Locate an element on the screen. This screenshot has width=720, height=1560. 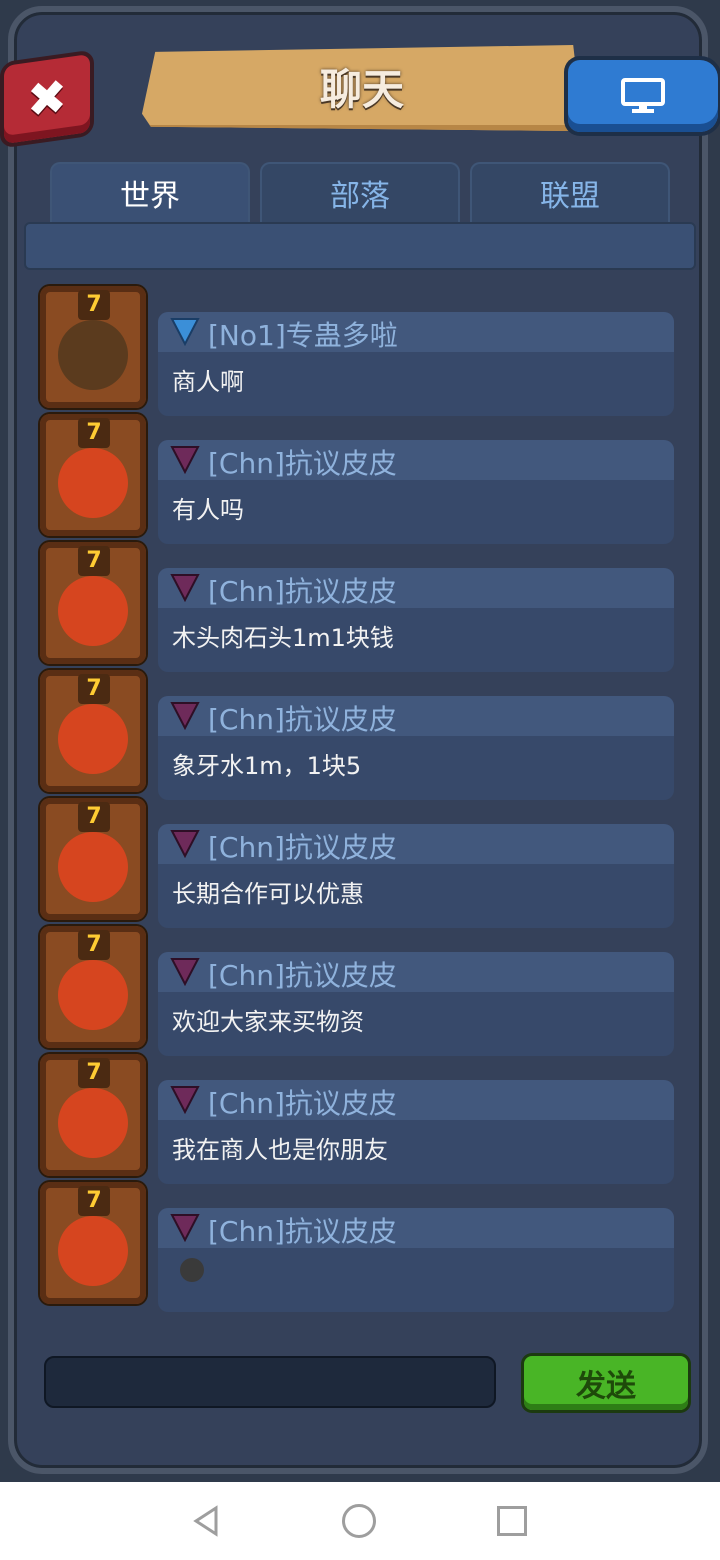
close-button: ✖ is located at coordinates (47, 99).